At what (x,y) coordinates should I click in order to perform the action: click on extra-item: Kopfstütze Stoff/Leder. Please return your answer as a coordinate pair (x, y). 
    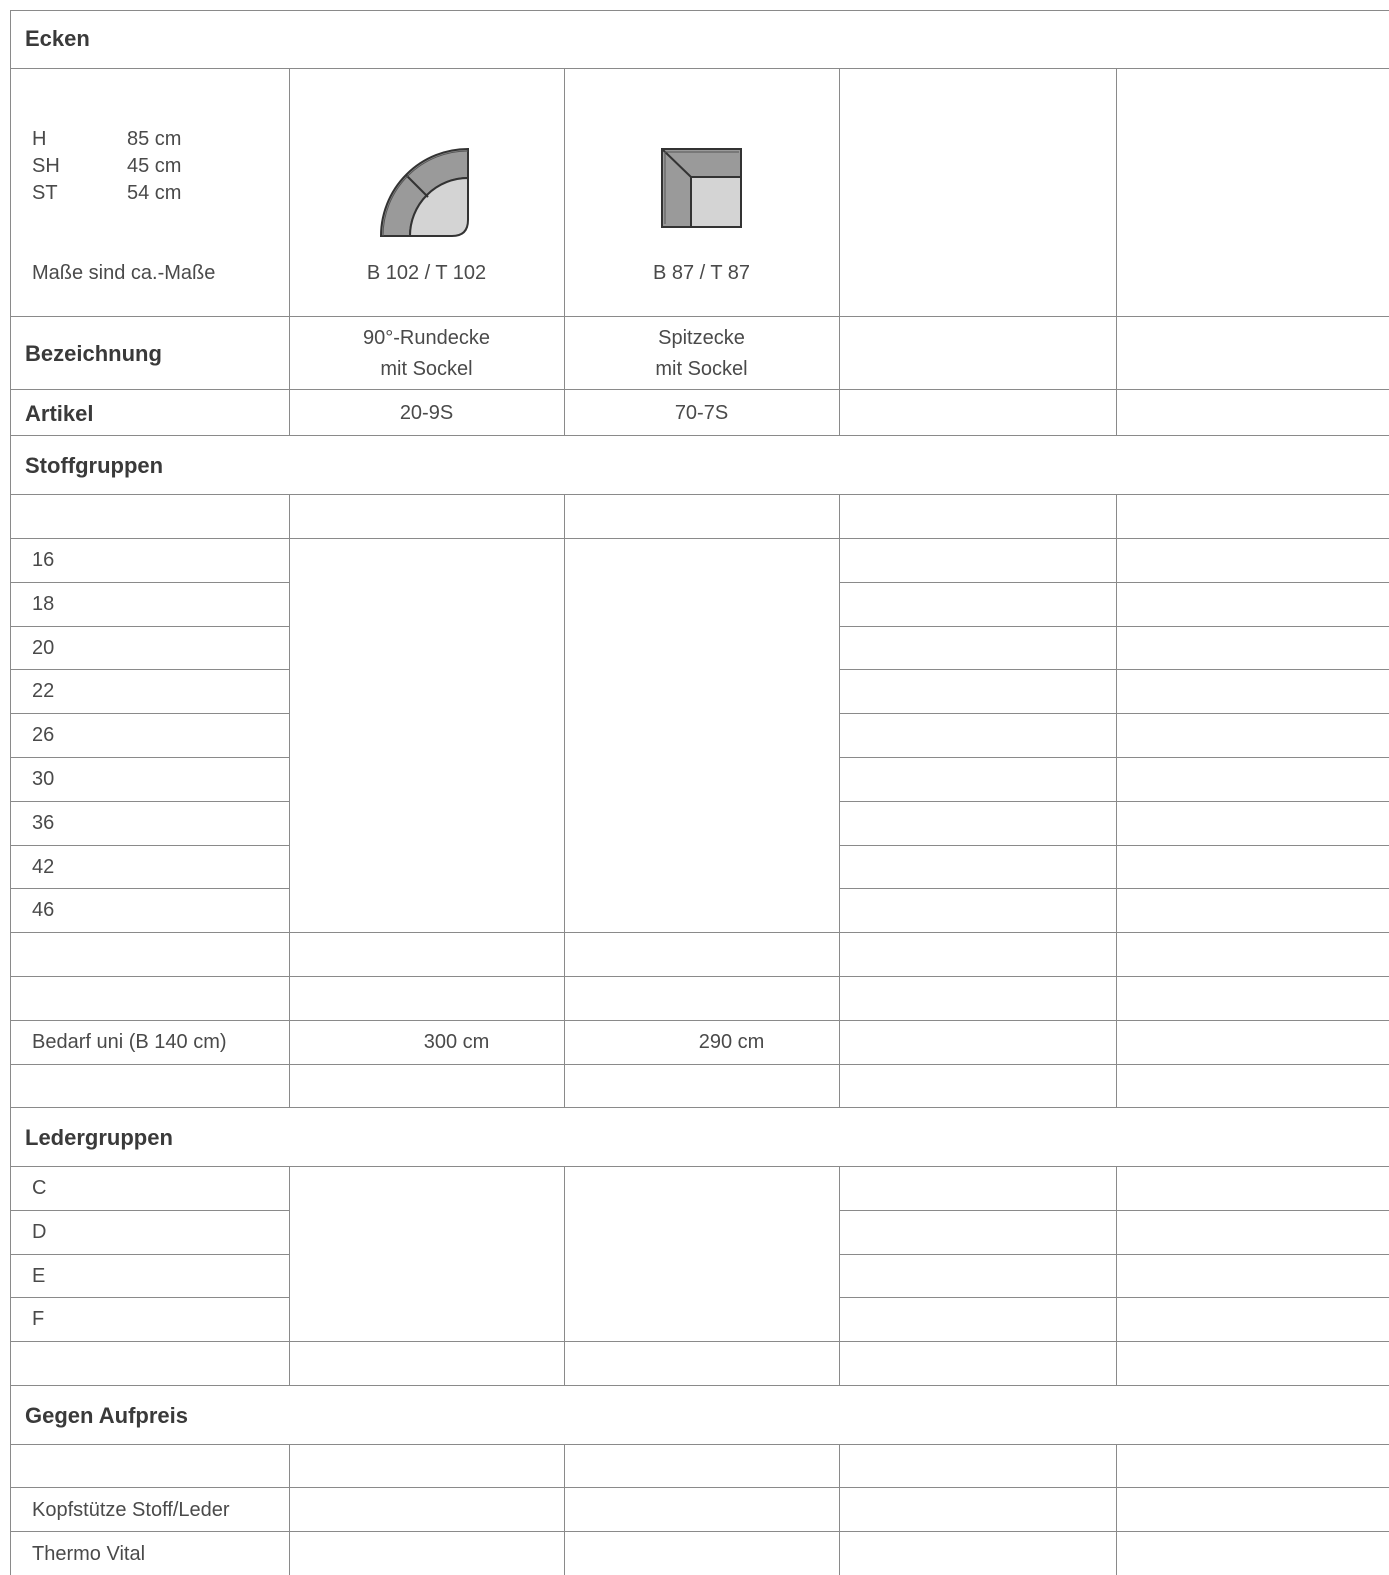
    Looking at the image, I should click on (131, 1510).